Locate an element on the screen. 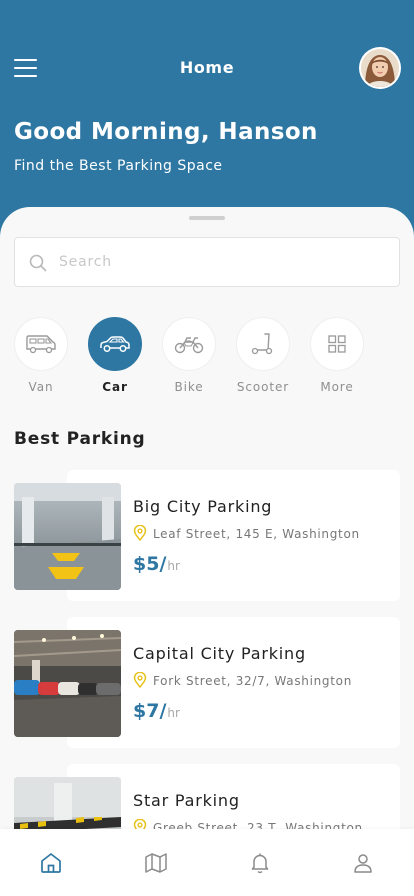  section-title: Best Parking is located at coordinates (80, 439).